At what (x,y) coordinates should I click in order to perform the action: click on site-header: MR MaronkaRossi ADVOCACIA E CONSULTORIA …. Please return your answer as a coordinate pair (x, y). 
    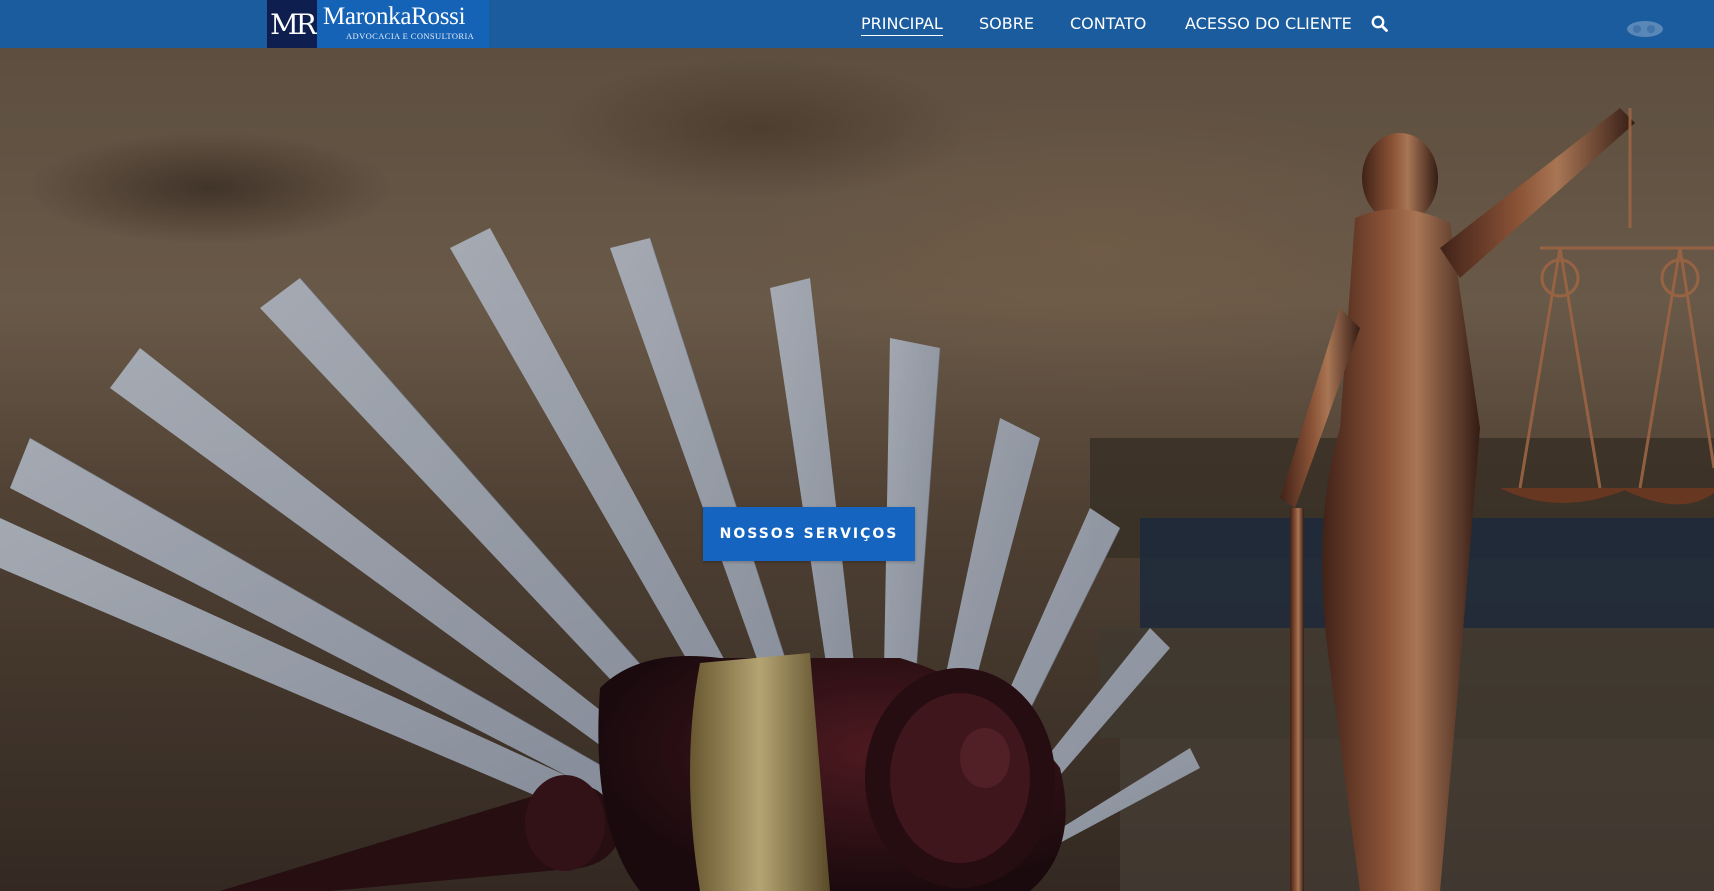
    Looking at the image, I should click on (857, 24).